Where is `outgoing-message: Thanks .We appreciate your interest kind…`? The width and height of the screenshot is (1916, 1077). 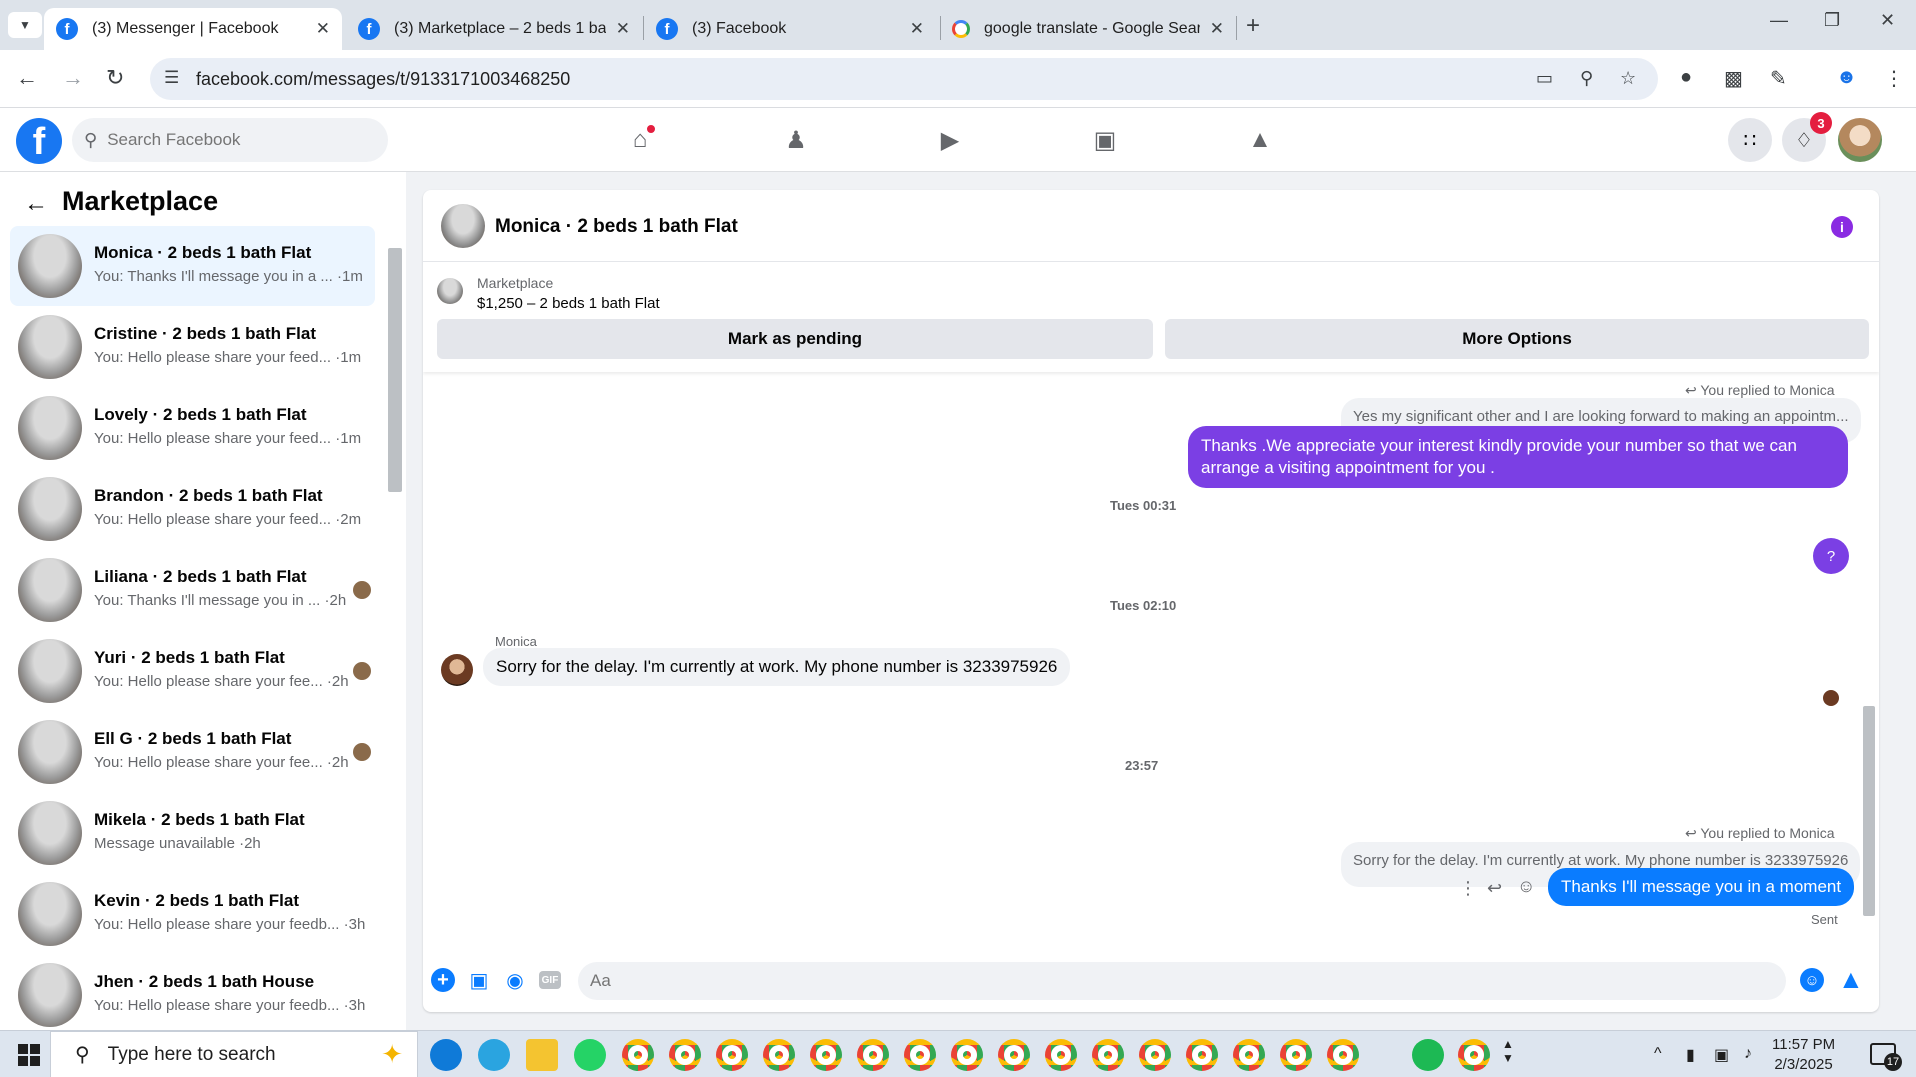 outgoing-message: Thanks .We appreciate your interest kind… is located at coordinates (1518, 457).